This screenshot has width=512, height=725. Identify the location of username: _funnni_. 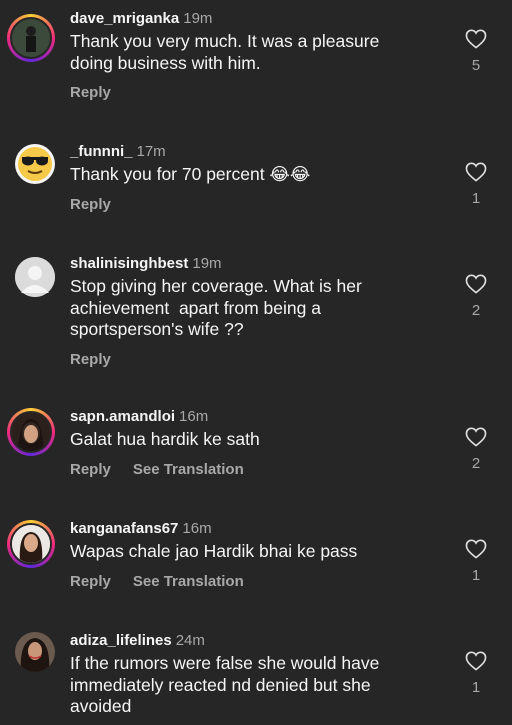
(101, 151).